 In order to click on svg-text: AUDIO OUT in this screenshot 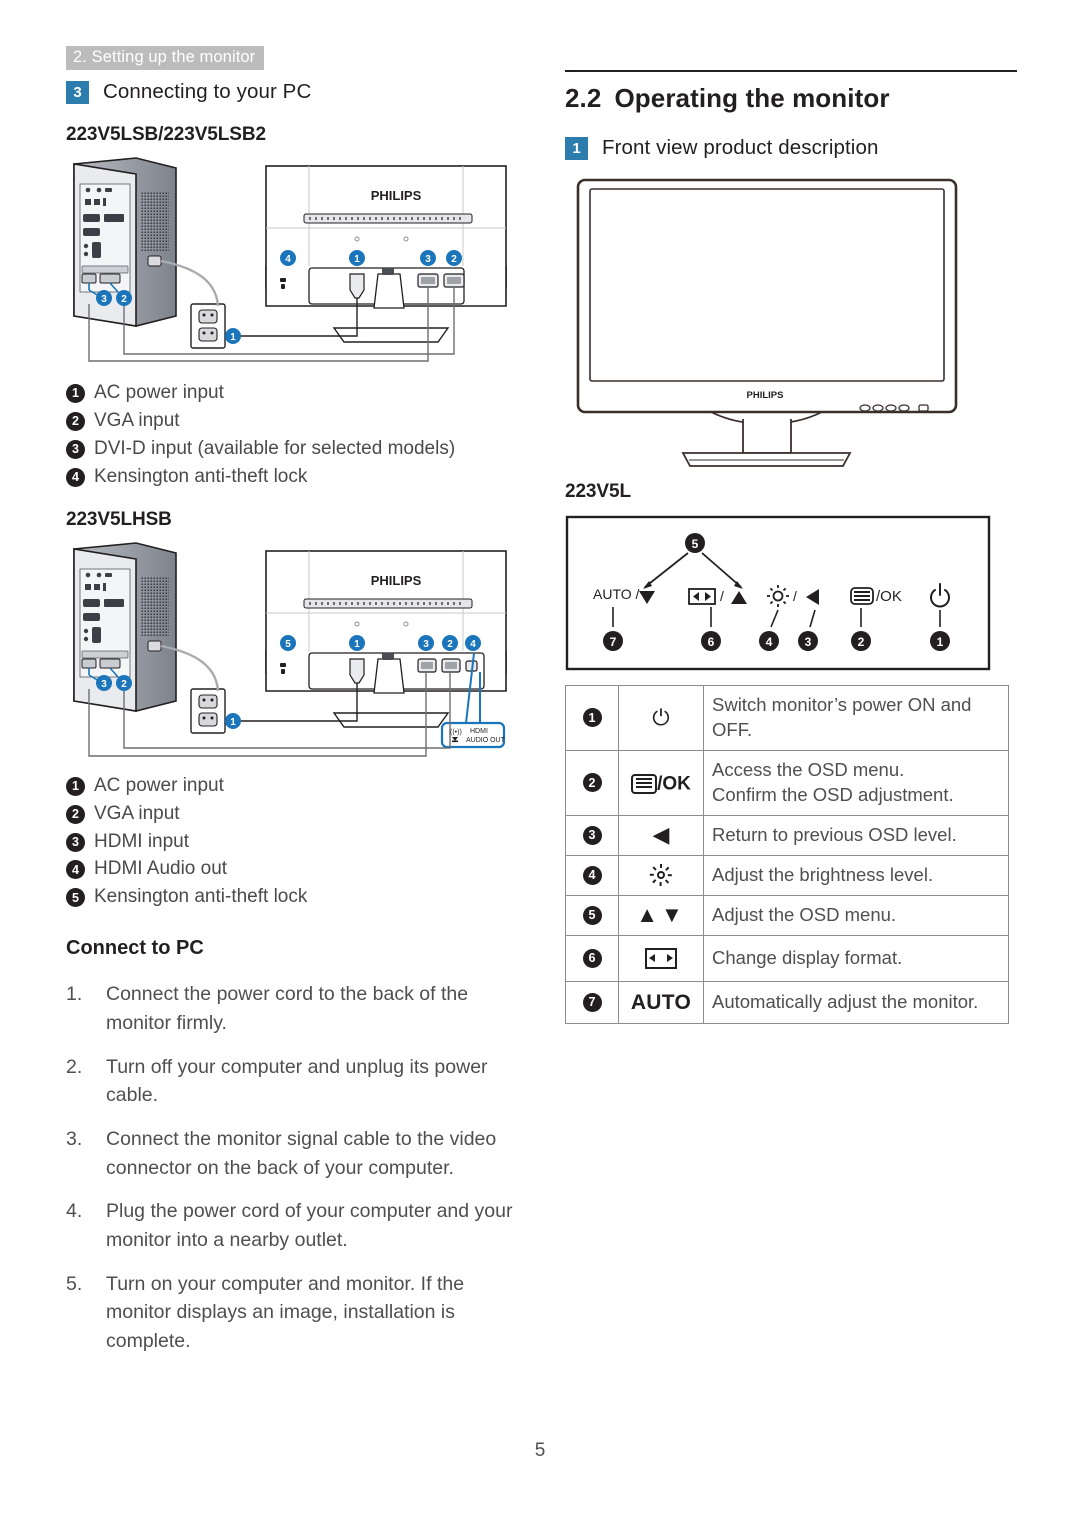, I will do `click(486, 740)`.